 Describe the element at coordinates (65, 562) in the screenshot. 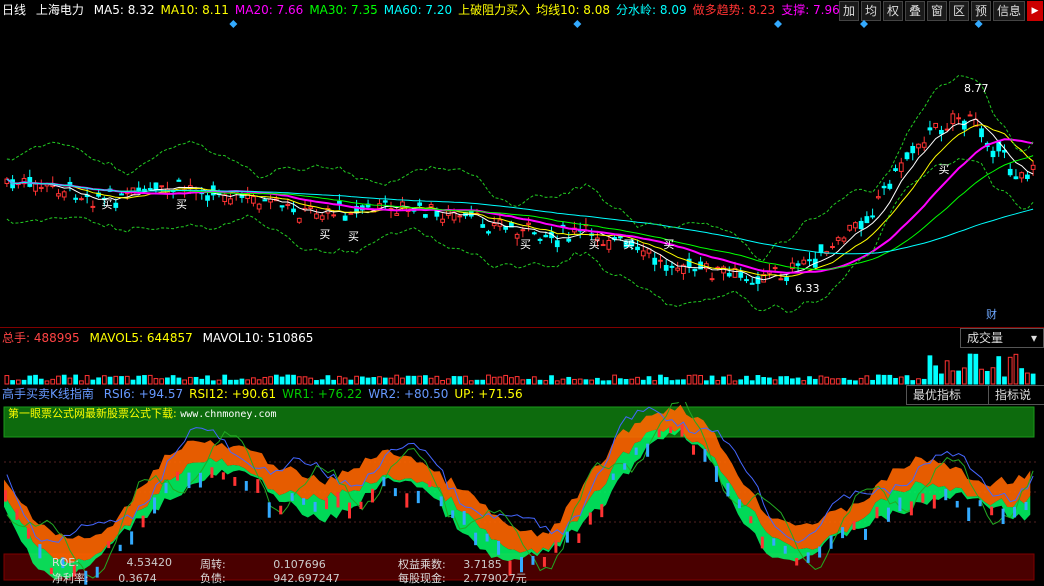

I see `fin-label: ROE:` at that location.